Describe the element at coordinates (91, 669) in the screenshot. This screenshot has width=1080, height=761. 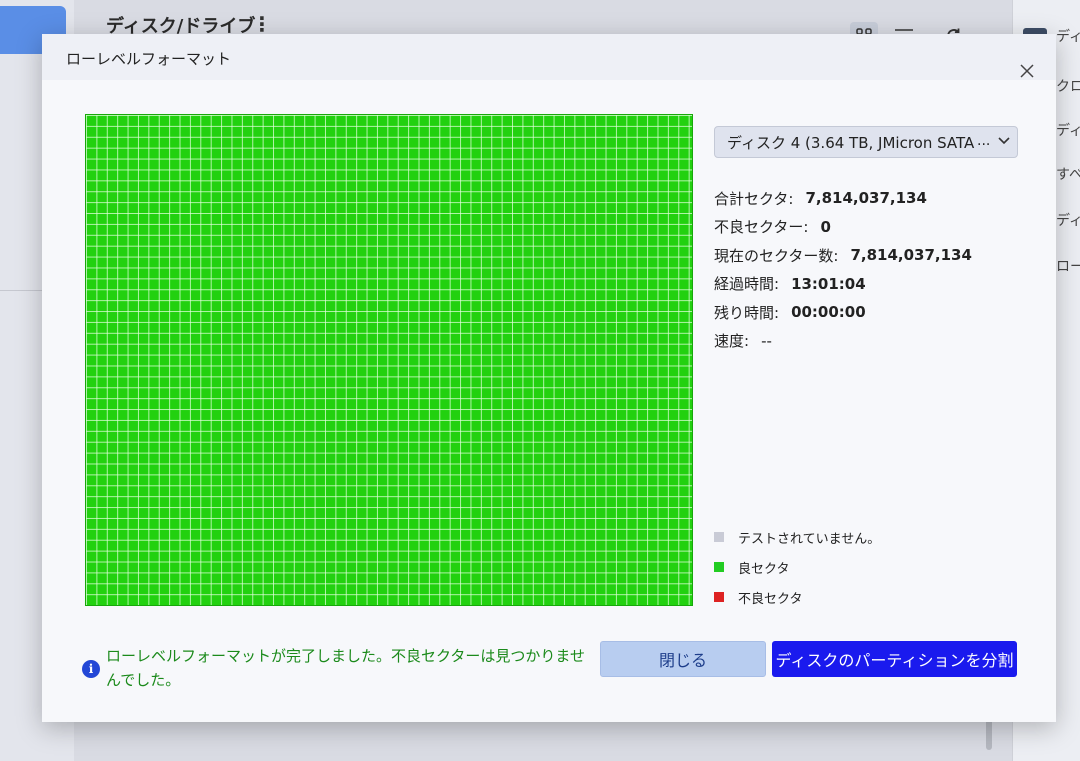
I see `info-icon: i` at that location.